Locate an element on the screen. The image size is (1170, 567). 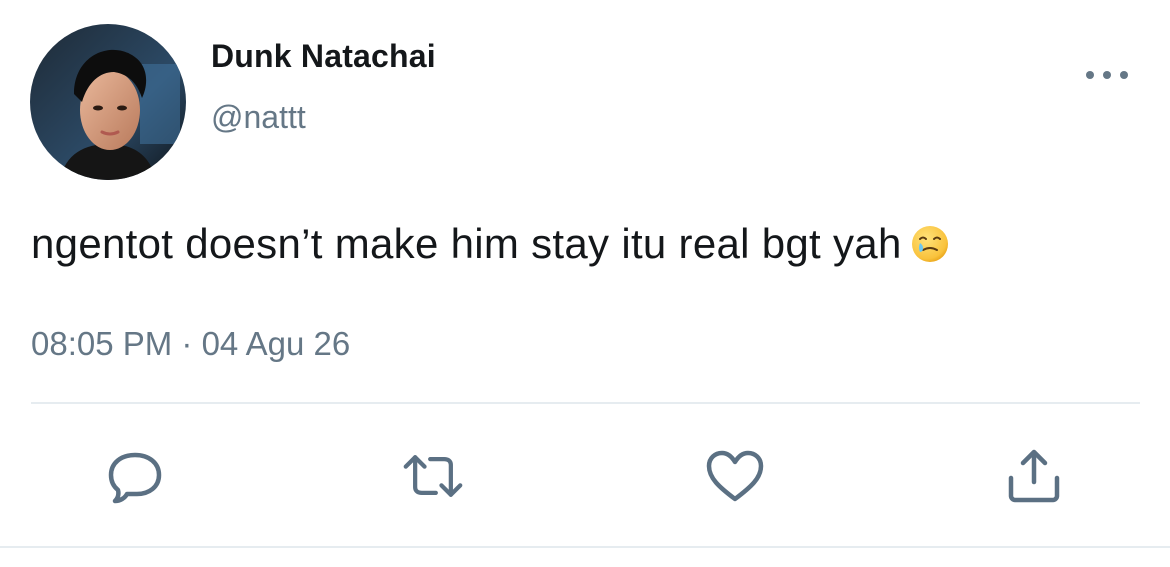
reply-button is located at coordinates (135, 476).